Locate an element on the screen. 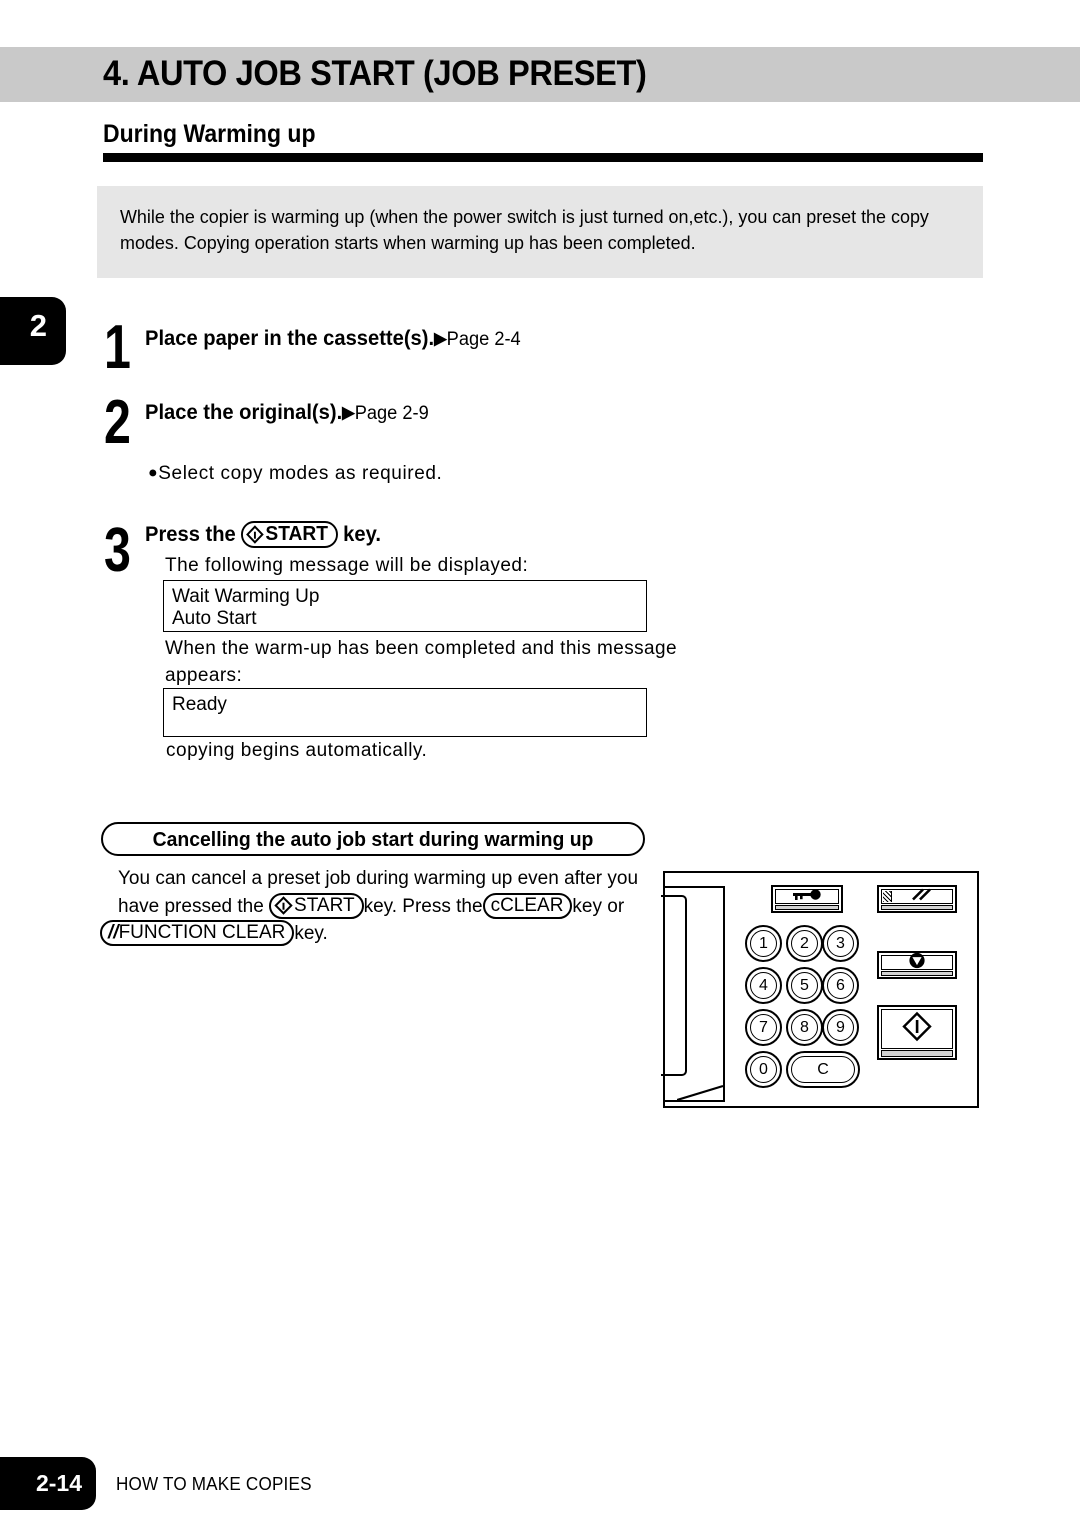 This screenshot has width=1080, height=1526. cancel-line-2-b: key. Press the is located at coordinates (423, 906).